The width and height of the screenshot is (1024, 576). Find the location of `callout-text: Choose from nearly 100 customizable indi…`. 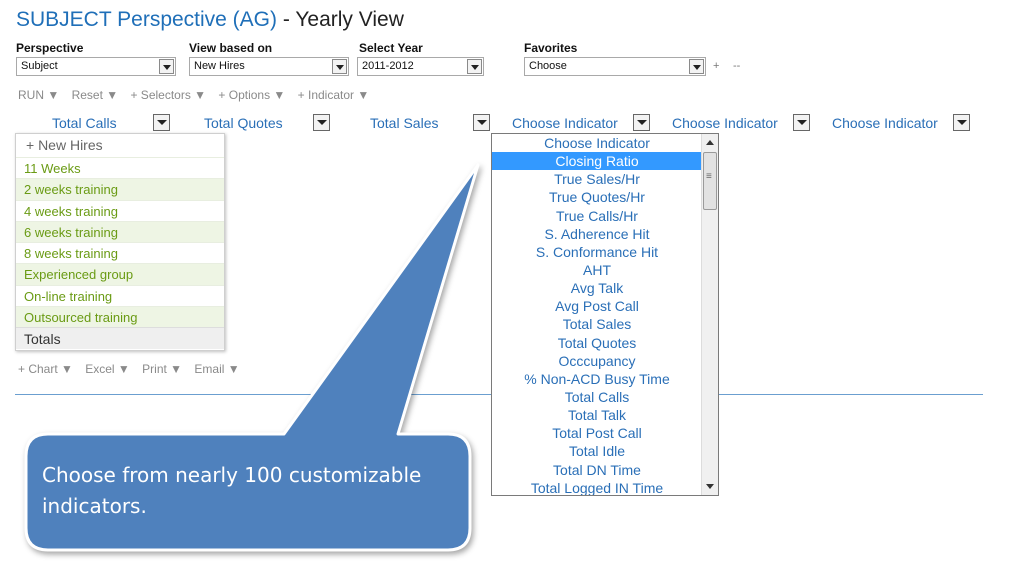

callout-text: Choose from nearly 100 customizable indi… is located at coordinates (232, 490).